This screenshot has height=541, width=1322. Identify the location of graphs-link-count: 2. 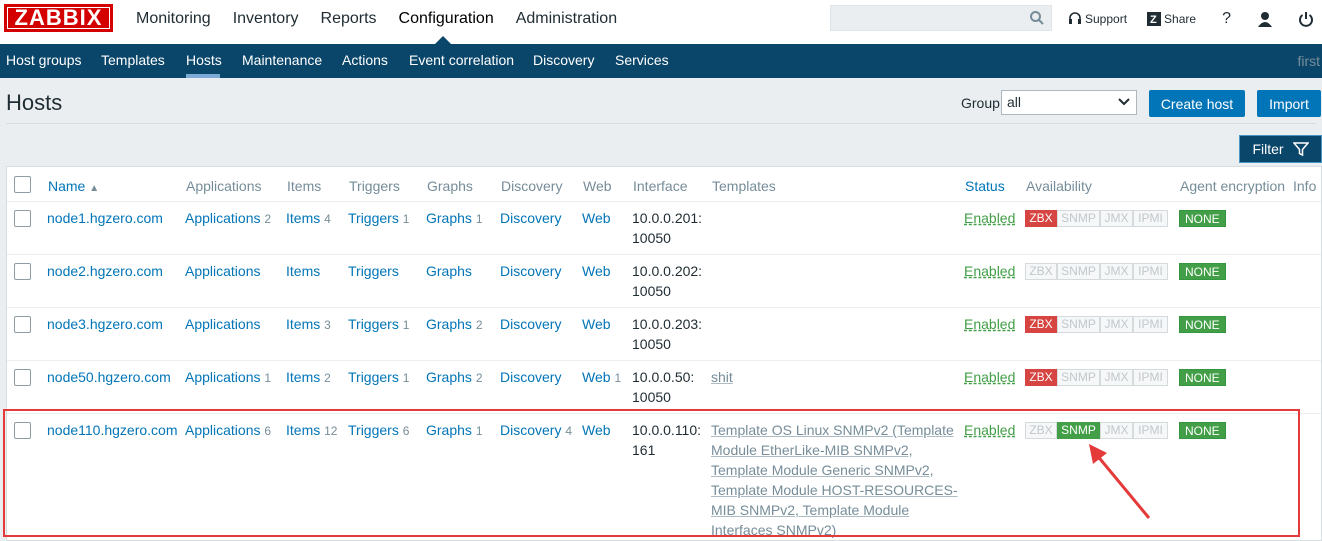
(479, 378).